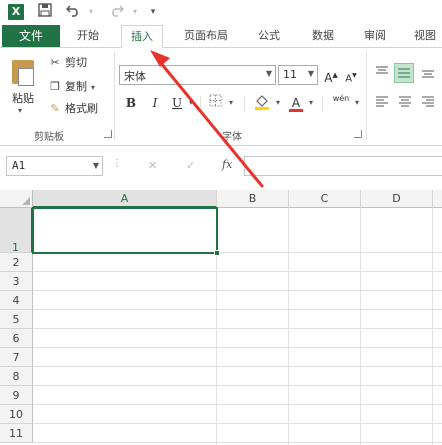 The image size is (442, 445). What do you see at coordinates (16, 231) in the screenshot?
I see `row-header-1: 1` at bounding box center [16, 231].